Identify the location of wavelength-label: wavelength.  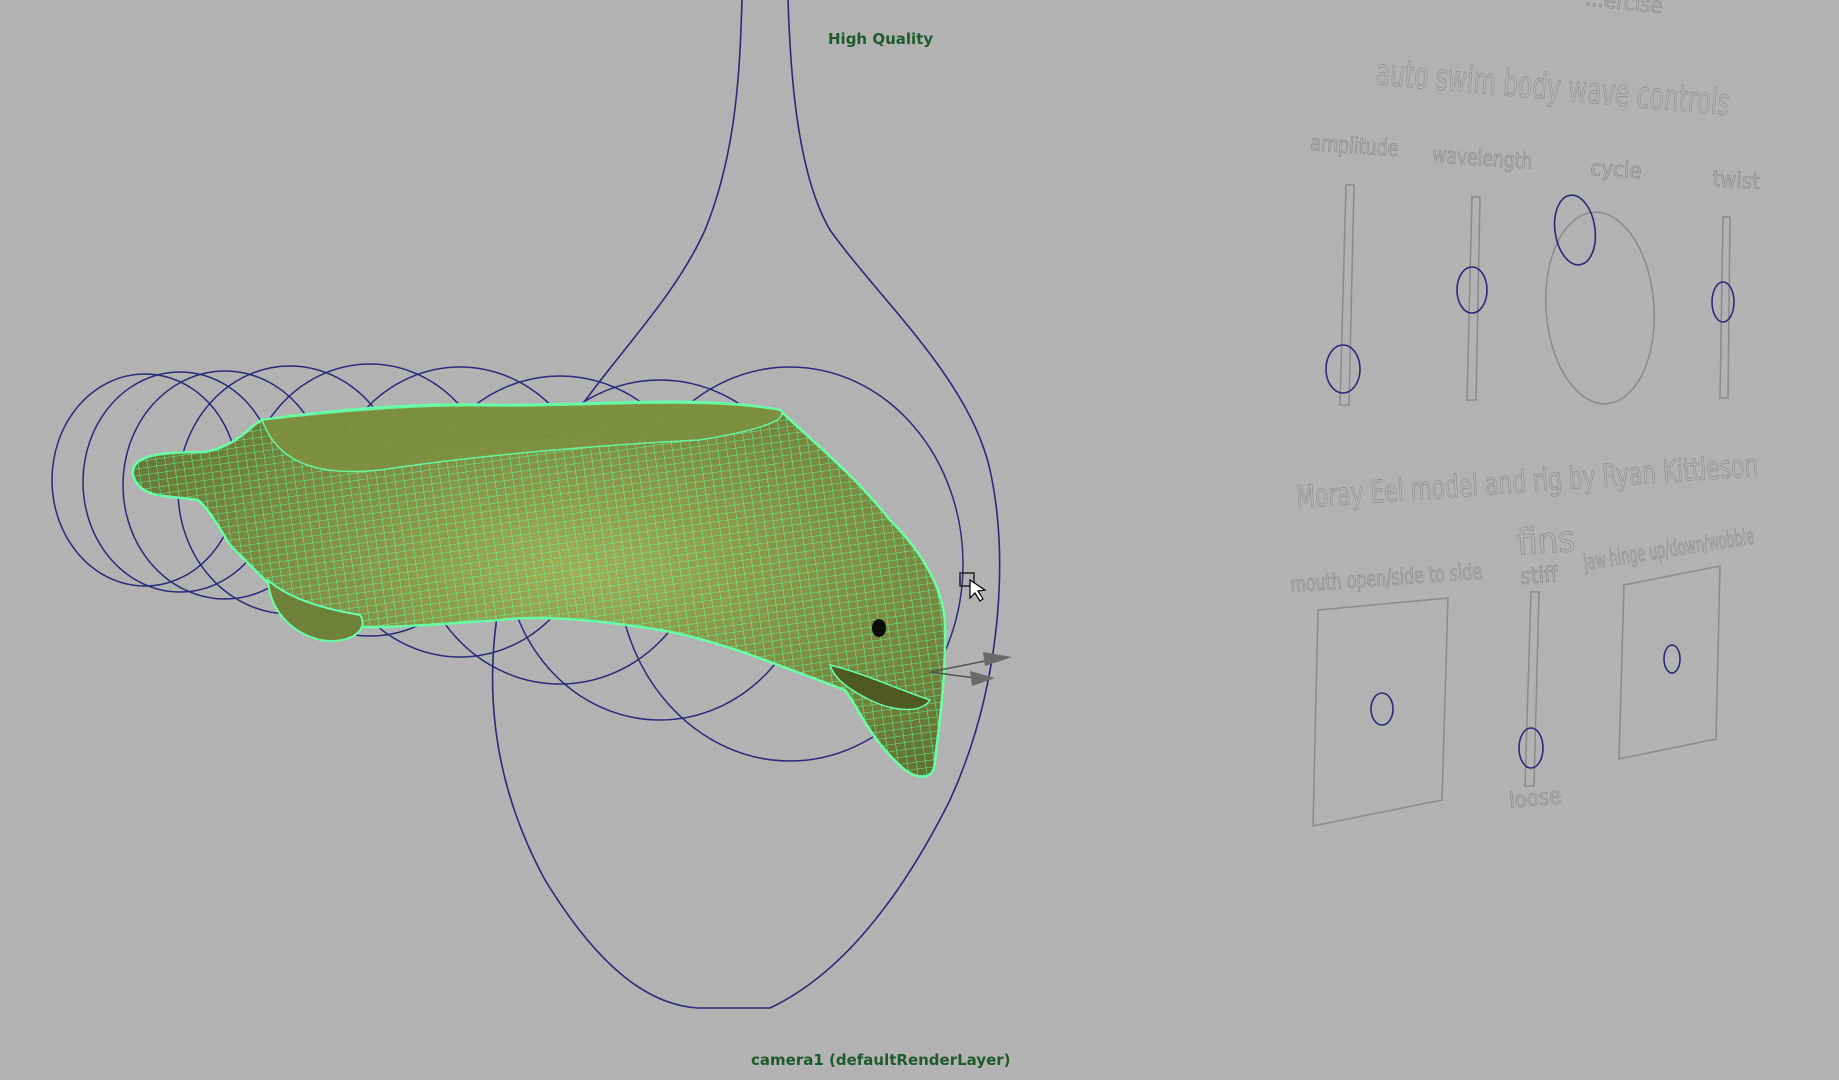
(1483, 159).